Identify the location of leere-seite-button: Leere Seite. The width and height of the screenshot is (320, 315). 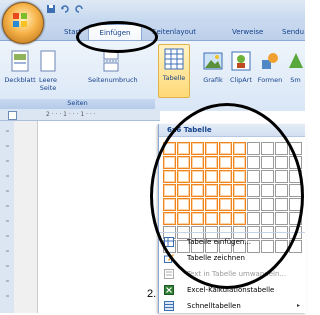
(48, 71).